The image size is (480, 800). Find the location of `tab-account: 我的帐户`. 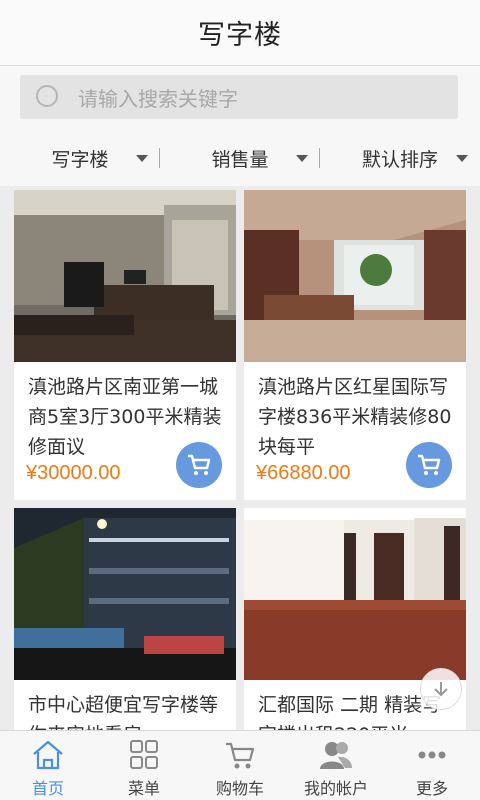

tab-account: 我的帐户 is located at coordinates (336, 765).